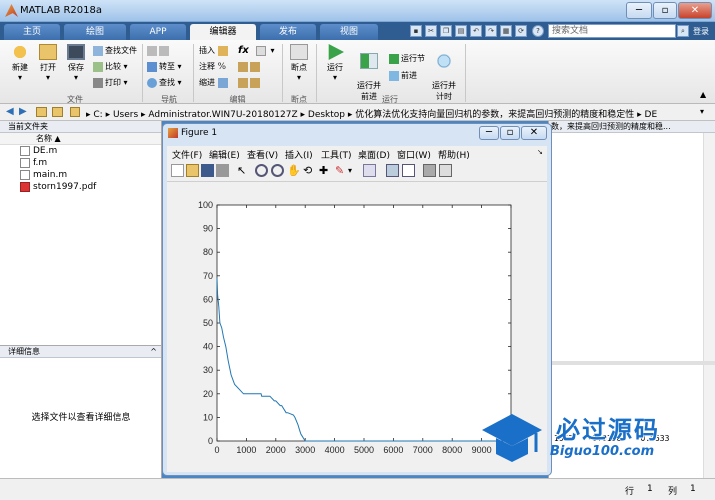 This screenshot has height=500, width=715. Describe the element at coordinates (639, 10) in the screenshot. I see `minimize-button: ─` at that location.